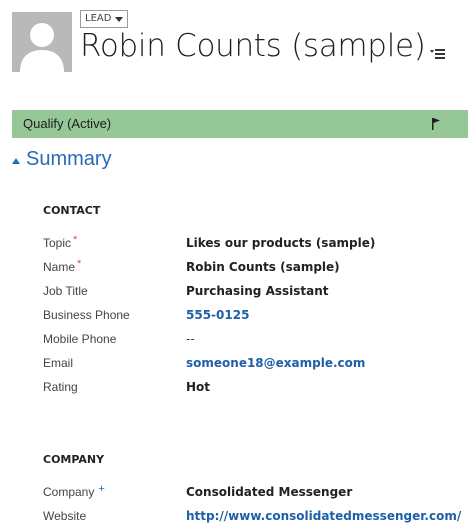  I want to click on field-label-email: Email, so click(58, 363).